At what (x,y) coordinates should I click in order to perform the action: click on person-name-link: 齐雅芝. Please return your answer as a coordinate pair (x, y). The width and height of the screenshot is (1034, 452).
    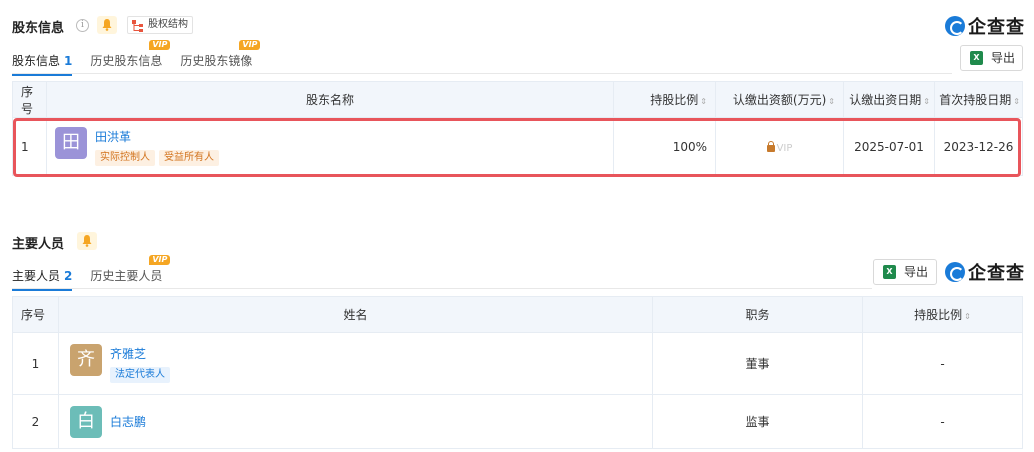
    Looking at the image, I should click on (357, 353).